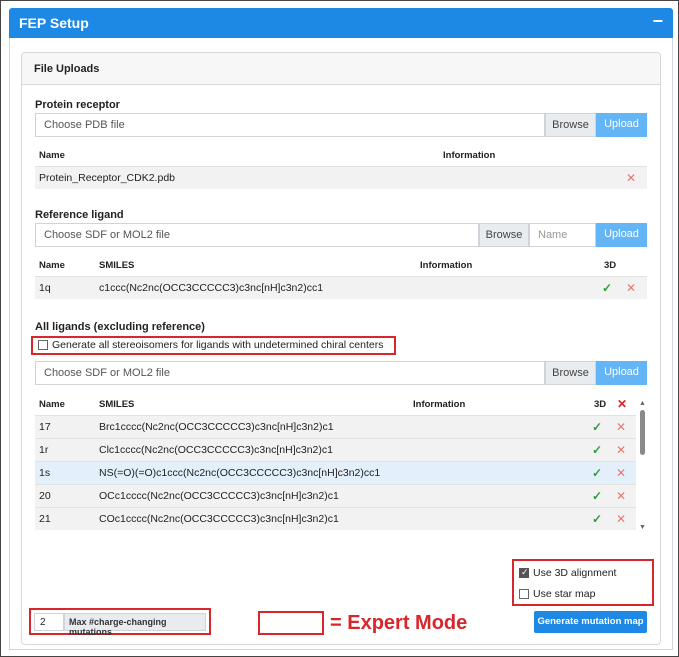 This screenshot has width=679, height=657. I want to click on protein-browse-button: Browse, so click(570, 125).